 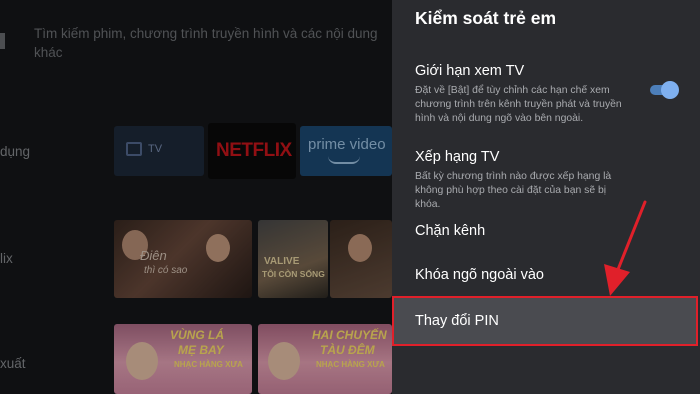 What do you see at coordinates (470, 71) in the screenshot?
I see `menu-item-label: Giới hạn xem TV` at bounding box center [470, 71].